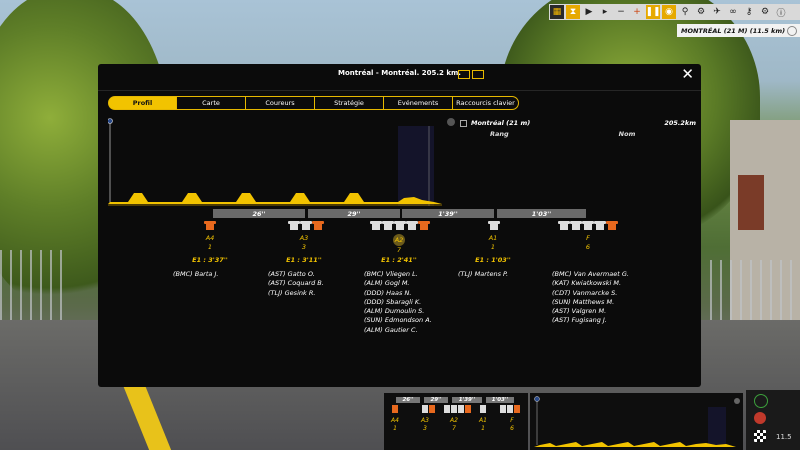 Image resolution: width=800 pixels, height=452 pixels. What do you see at coordinates (486, 103) in the screenshot?
I see `tab-raccourcis: Raccourcis clavier` at bounding box center [486, 103].